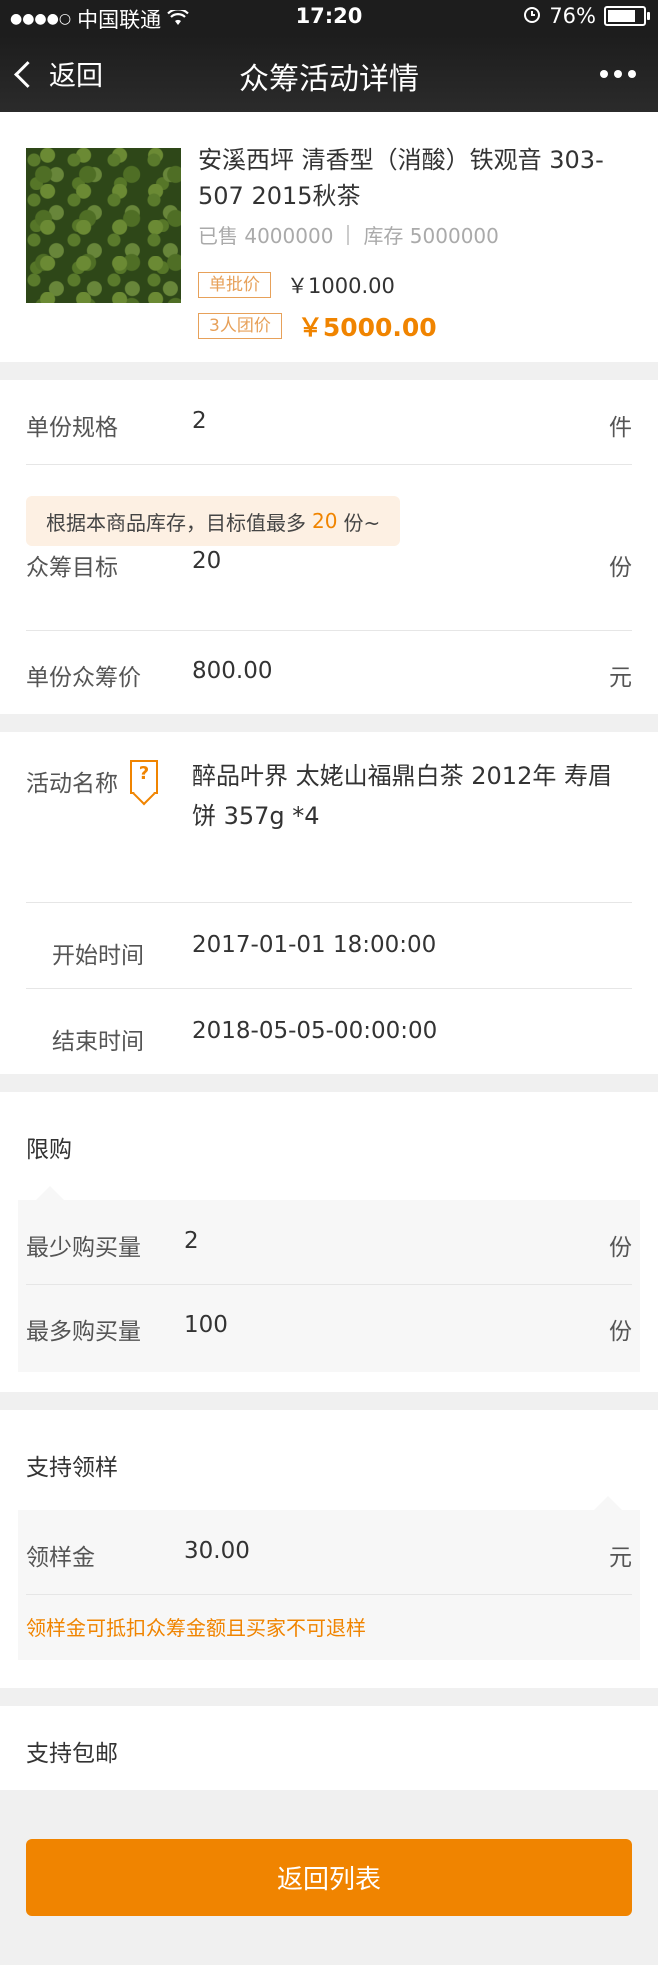  What do you see at coordinates (572, 16) in the screenshot?
I see `battery-percent: 76%` at bounding box center [572, 16].